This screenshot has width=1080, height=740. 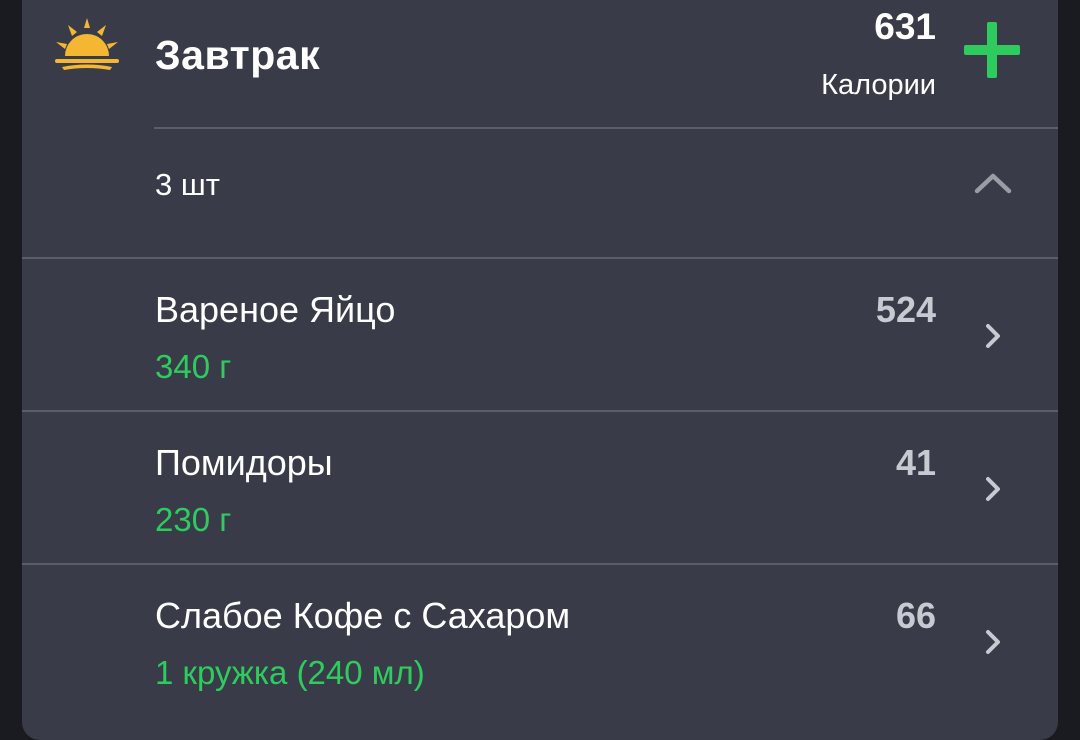 What do you see at coordinates (193, 366) in the screenshot?
I see `food-amount: 340 г` at bounding box center [193, 366].